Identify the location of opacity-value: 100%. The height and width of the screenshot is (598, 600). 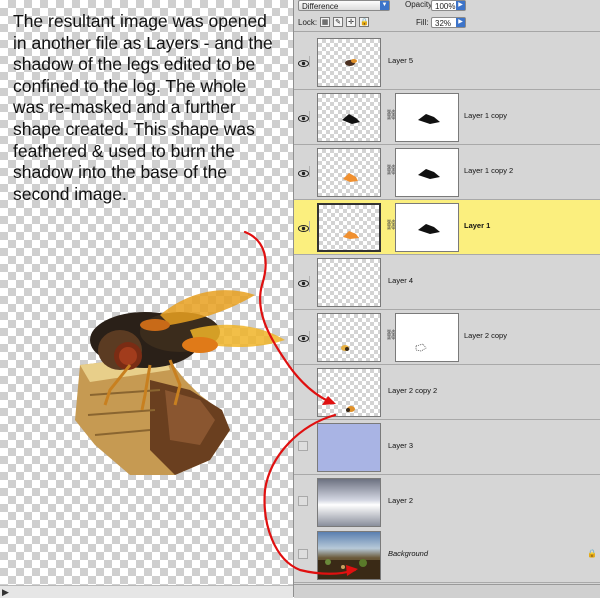
(445, 6).